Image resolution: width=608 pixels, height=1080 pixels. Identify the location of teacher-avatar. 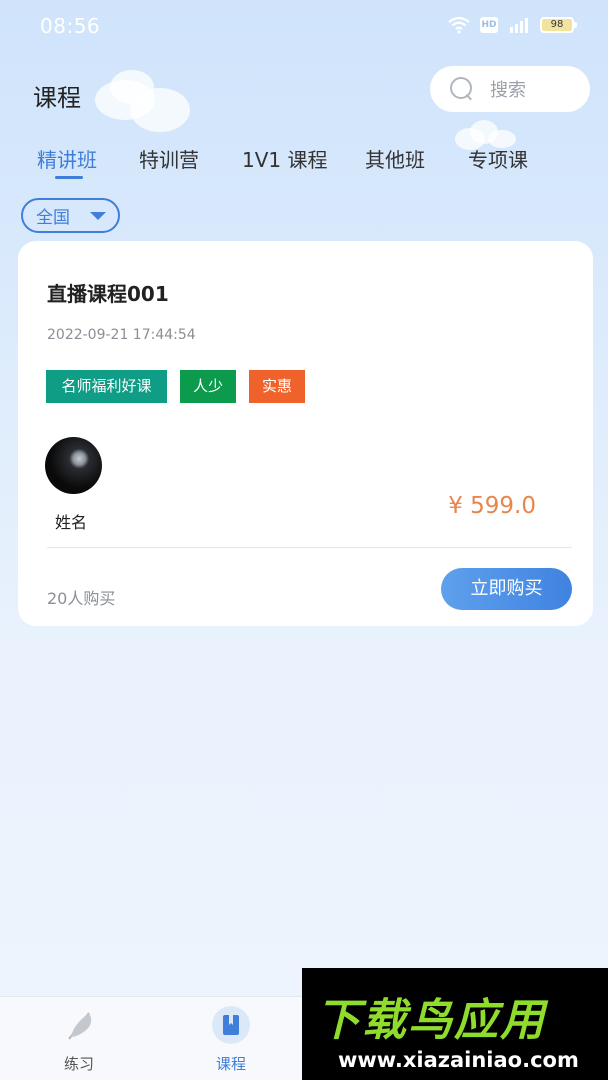
(73, 465).